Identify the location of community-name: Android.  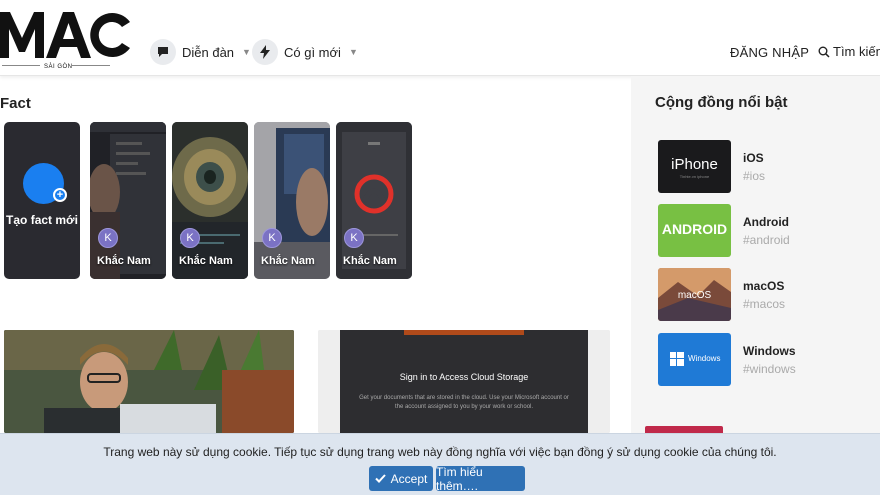
(766, 222).